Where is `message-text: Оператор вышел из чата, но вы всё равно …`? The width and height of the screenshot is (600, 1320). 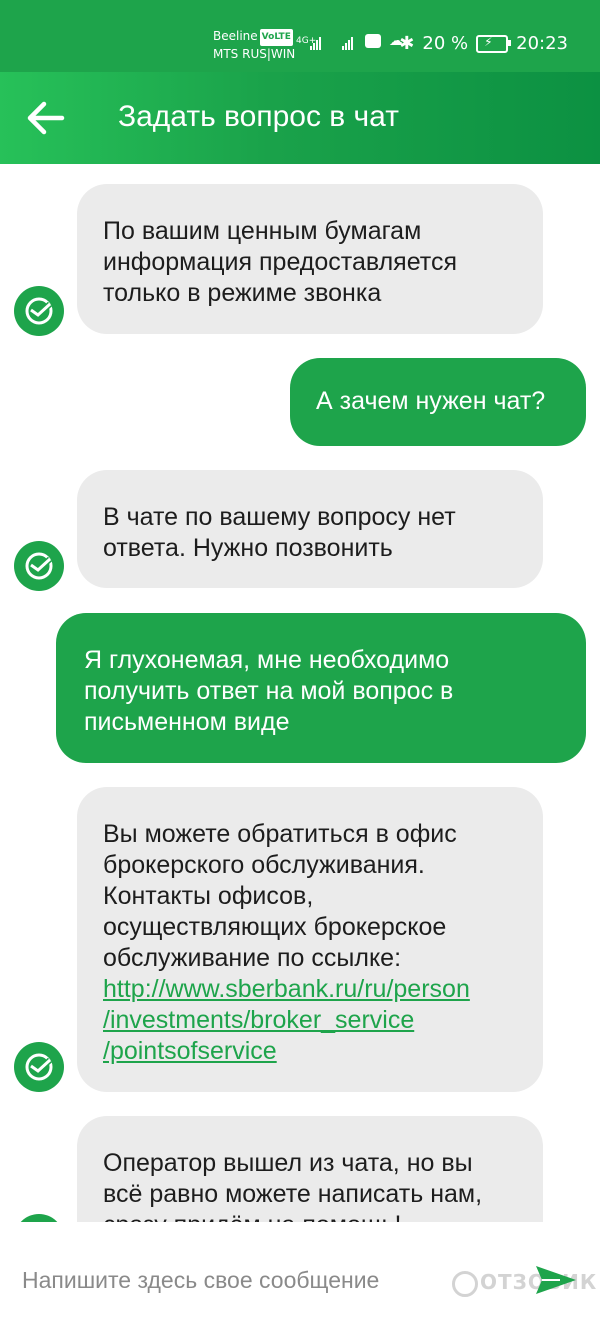
message-text: Оператор вышел из чата, но вы всё равно … is located at coordinates (293, 1185).